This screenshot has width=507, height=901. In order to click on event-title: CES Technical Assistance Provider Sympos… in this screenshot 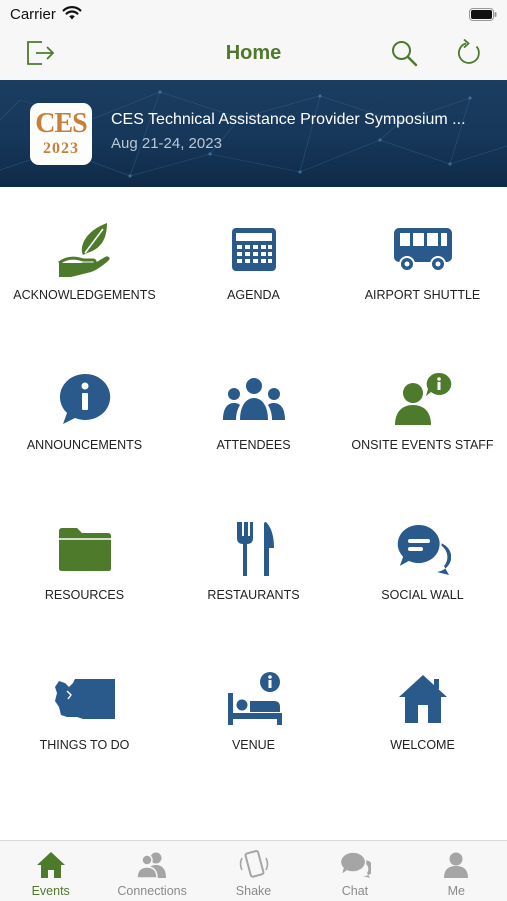, I will do `click(288, 119)`.